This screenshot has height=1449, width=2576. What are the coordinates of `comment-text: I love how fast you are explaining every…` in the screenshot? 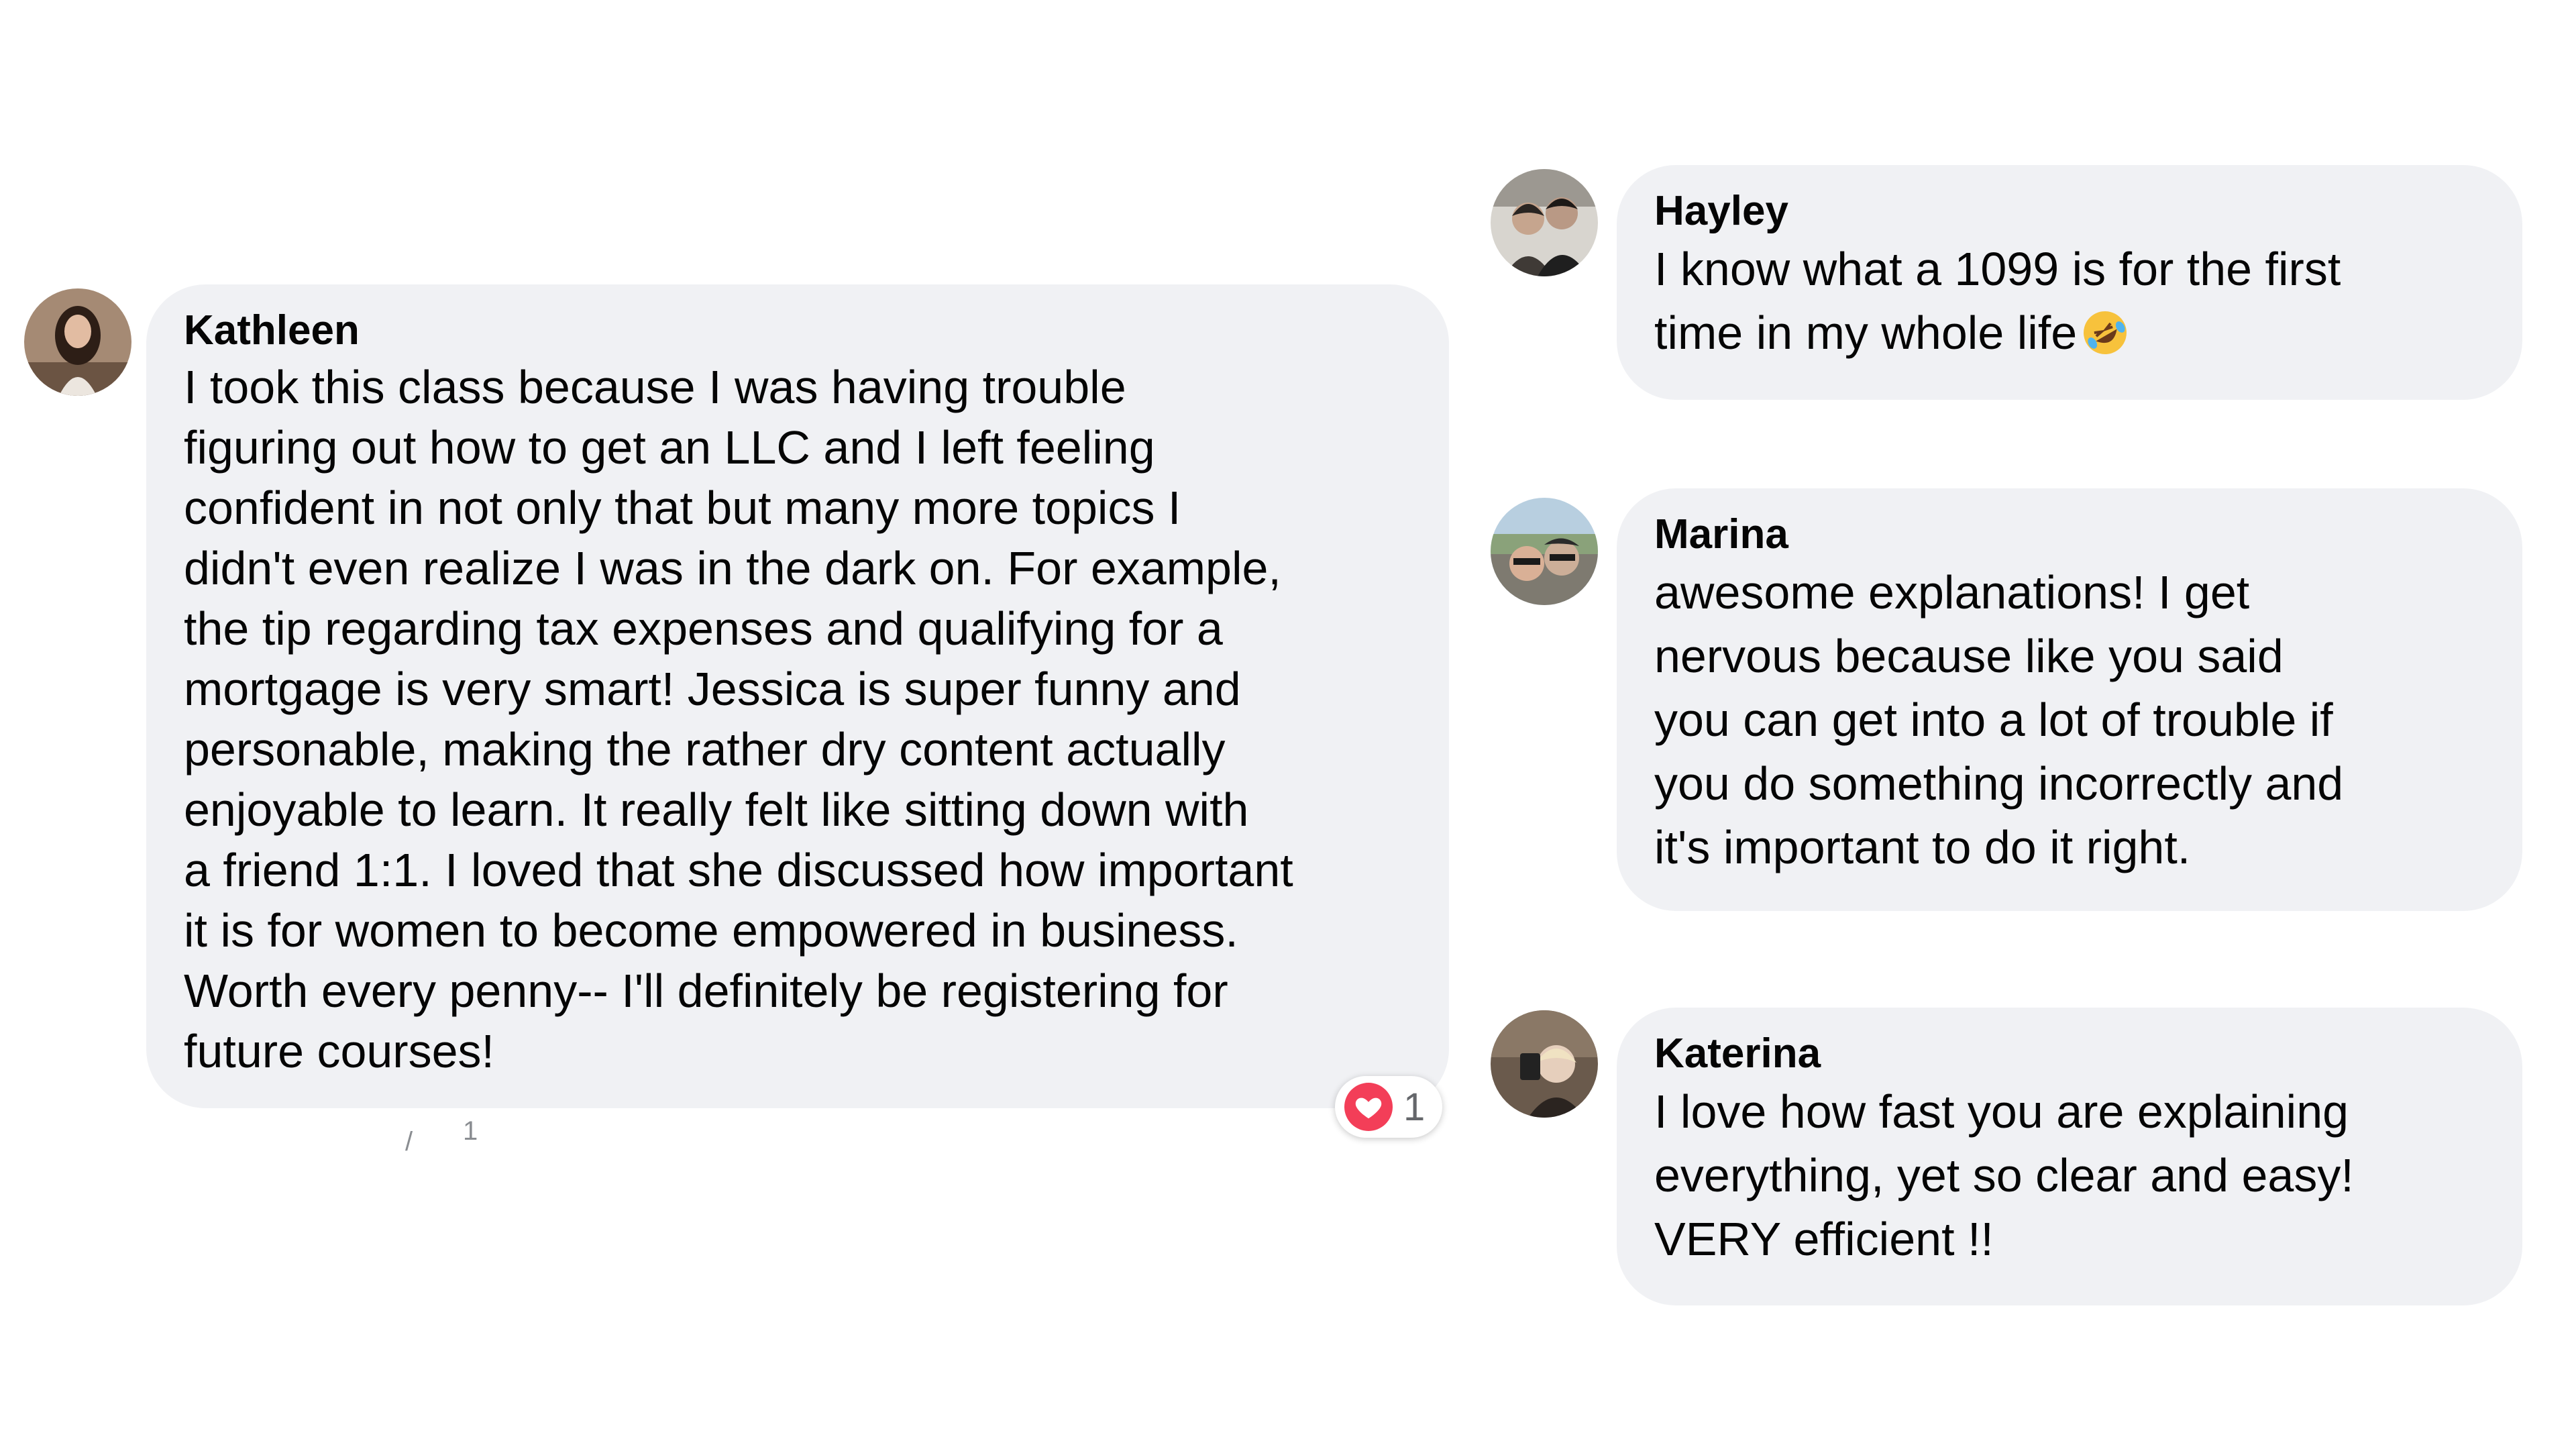 It's located at (2004, 1175).